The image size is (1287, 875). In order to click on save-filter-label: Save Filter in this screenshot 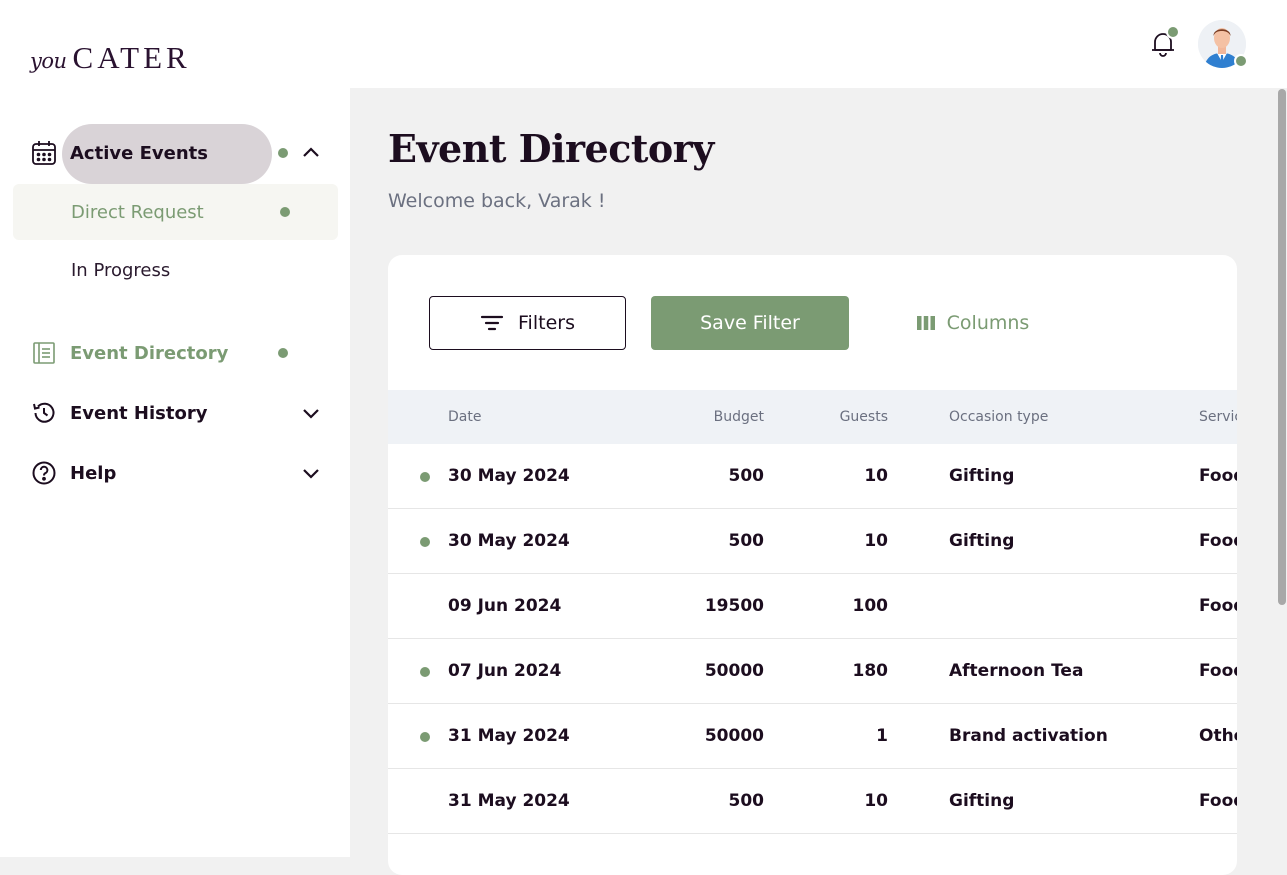, I will do `click(750, 323)`.